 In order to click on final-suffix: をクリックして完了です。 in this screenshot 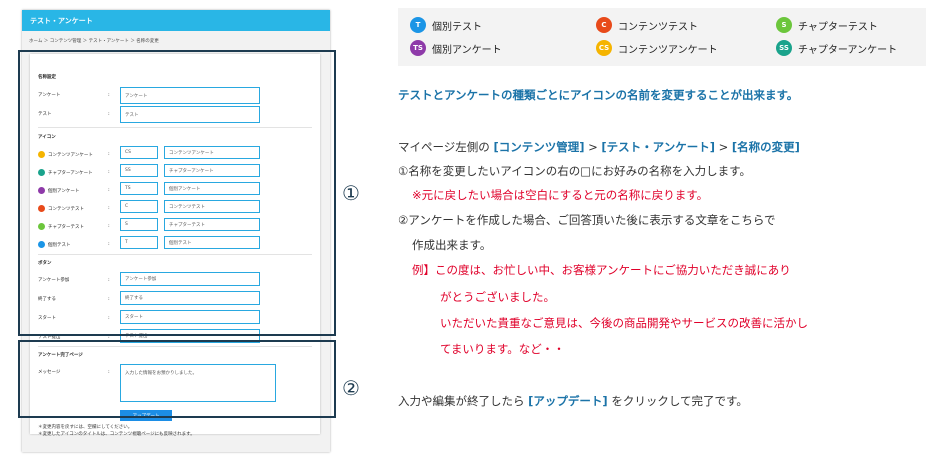, I will do `click(679, 401)`.